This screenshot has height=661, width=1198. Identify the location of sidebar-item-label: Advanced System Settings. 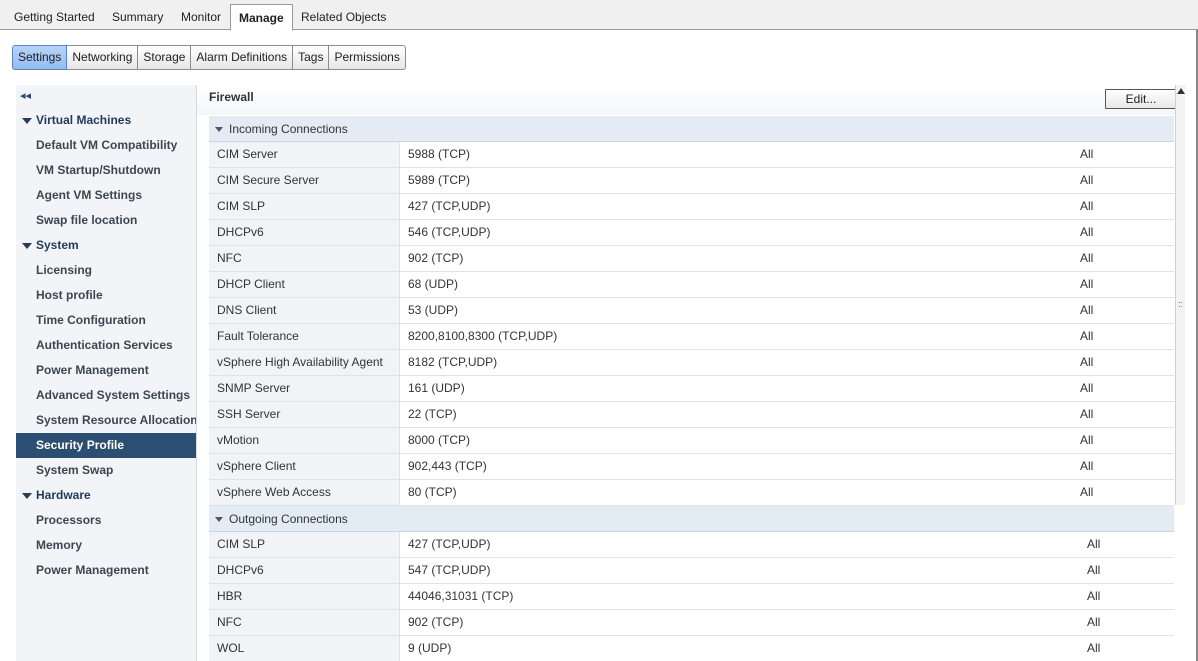
(113, 395).